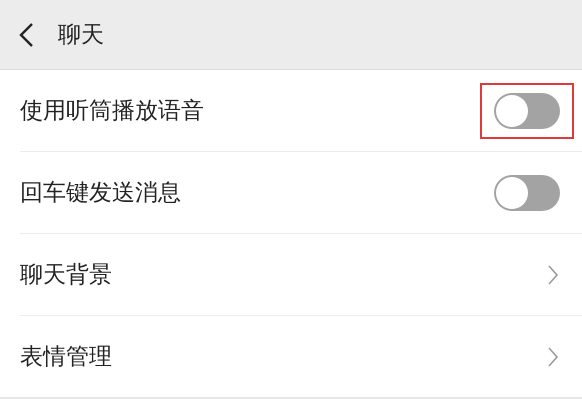 Image resolution: width=582 pixels, height=400 pixels. What do you see at coordinates (81, 35) in the screenshot?
I see `page-title: 聊天` at bounding box center [81, 35].